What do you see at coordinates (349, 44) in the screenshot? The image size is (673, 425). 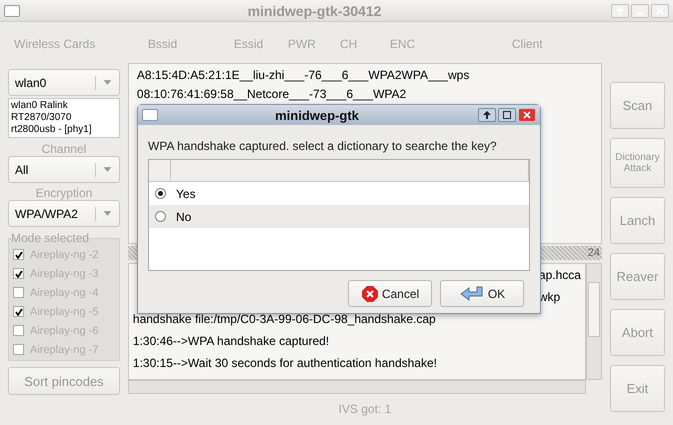 I see `column-header: CH` at bounding box center [349, 44].